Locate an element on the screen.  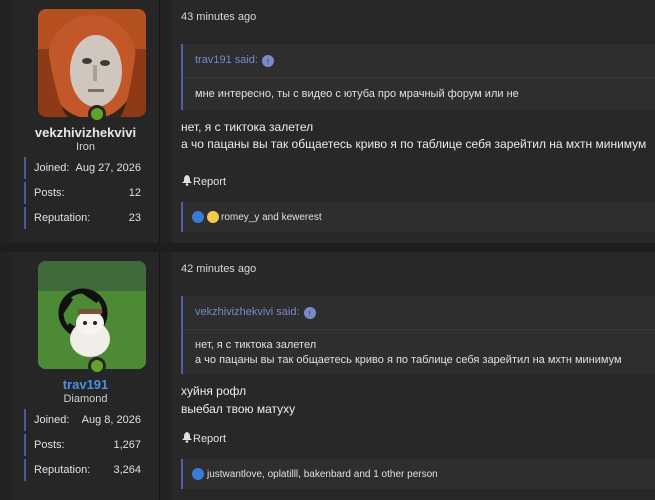
quote-author-label: vekzhivizhekvivi said: is located at coordinates (247, 312).